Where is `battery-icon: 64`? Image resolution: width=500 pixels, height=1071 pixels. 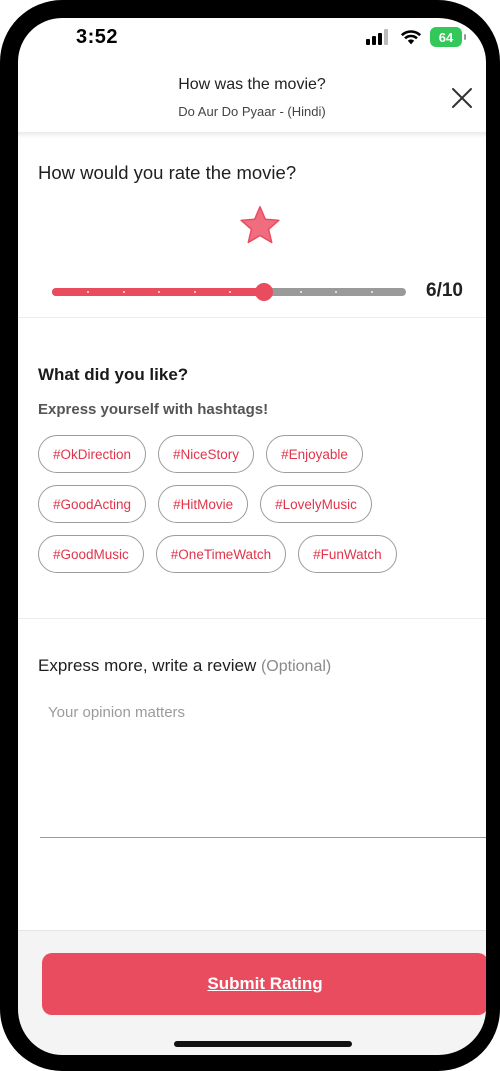 battery-icon: 64 is located at coordinates (448, 37).